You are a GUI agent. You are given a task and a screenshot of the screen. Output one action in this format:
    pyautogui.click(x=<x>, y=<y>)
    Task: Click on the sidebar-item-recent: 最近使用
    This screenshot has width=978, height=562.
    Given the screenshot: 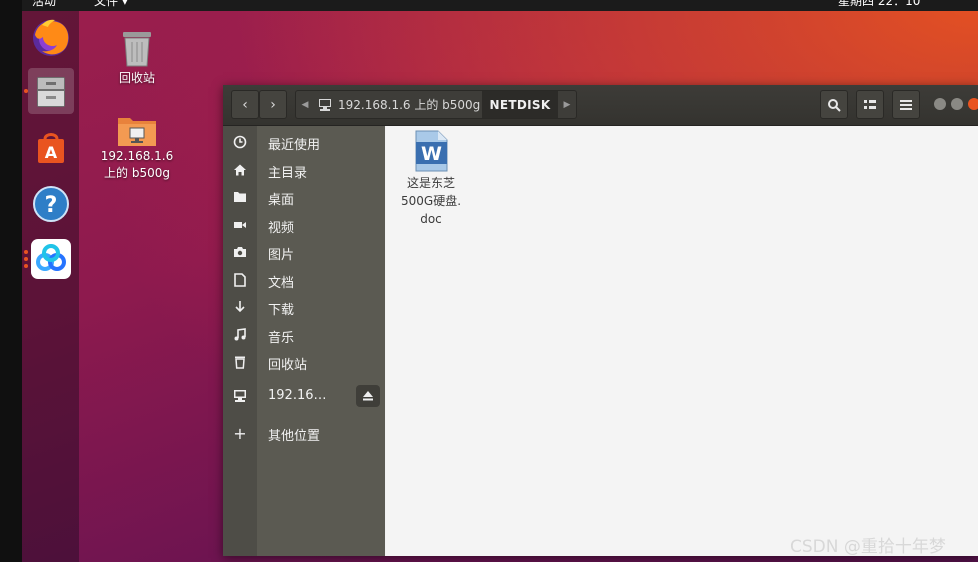 What is the action you would take?
    pyautogui.click(x=304, y=142)
    